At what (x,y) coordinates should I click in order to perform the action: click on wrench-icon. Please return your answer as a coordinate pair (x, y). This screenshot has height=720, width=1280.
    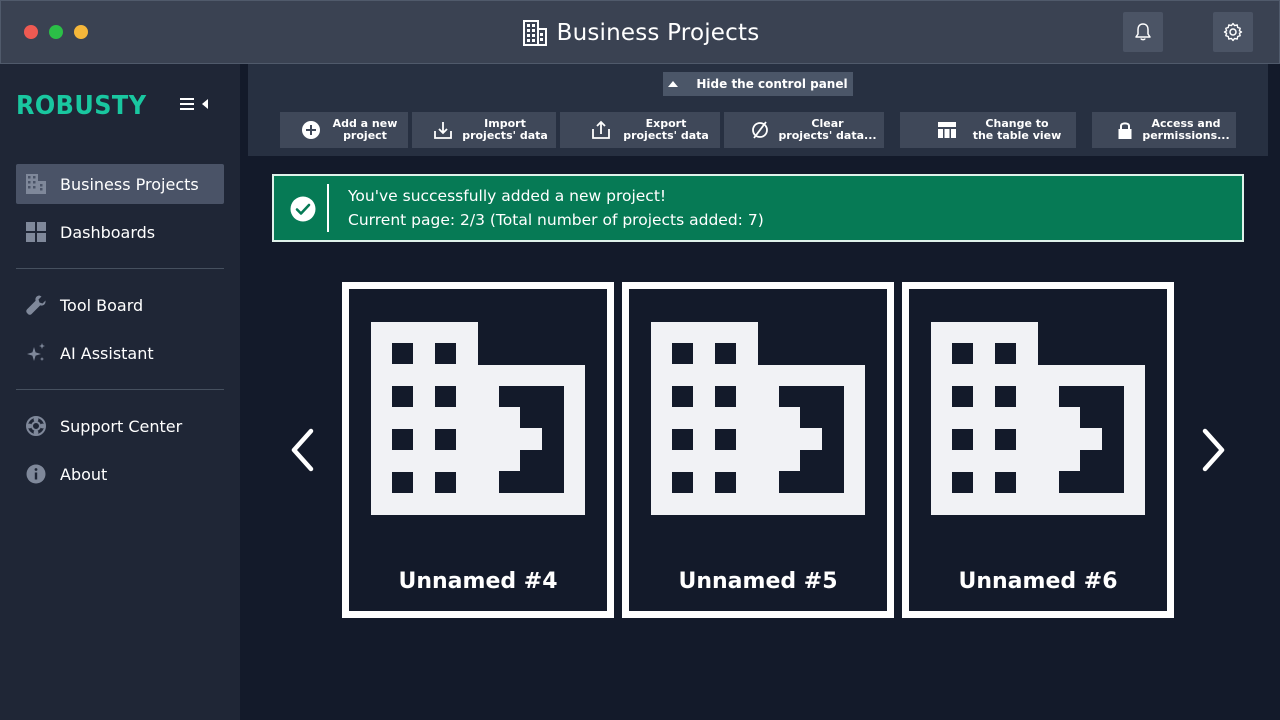
    Looking at the image, I should click on (36, 305).